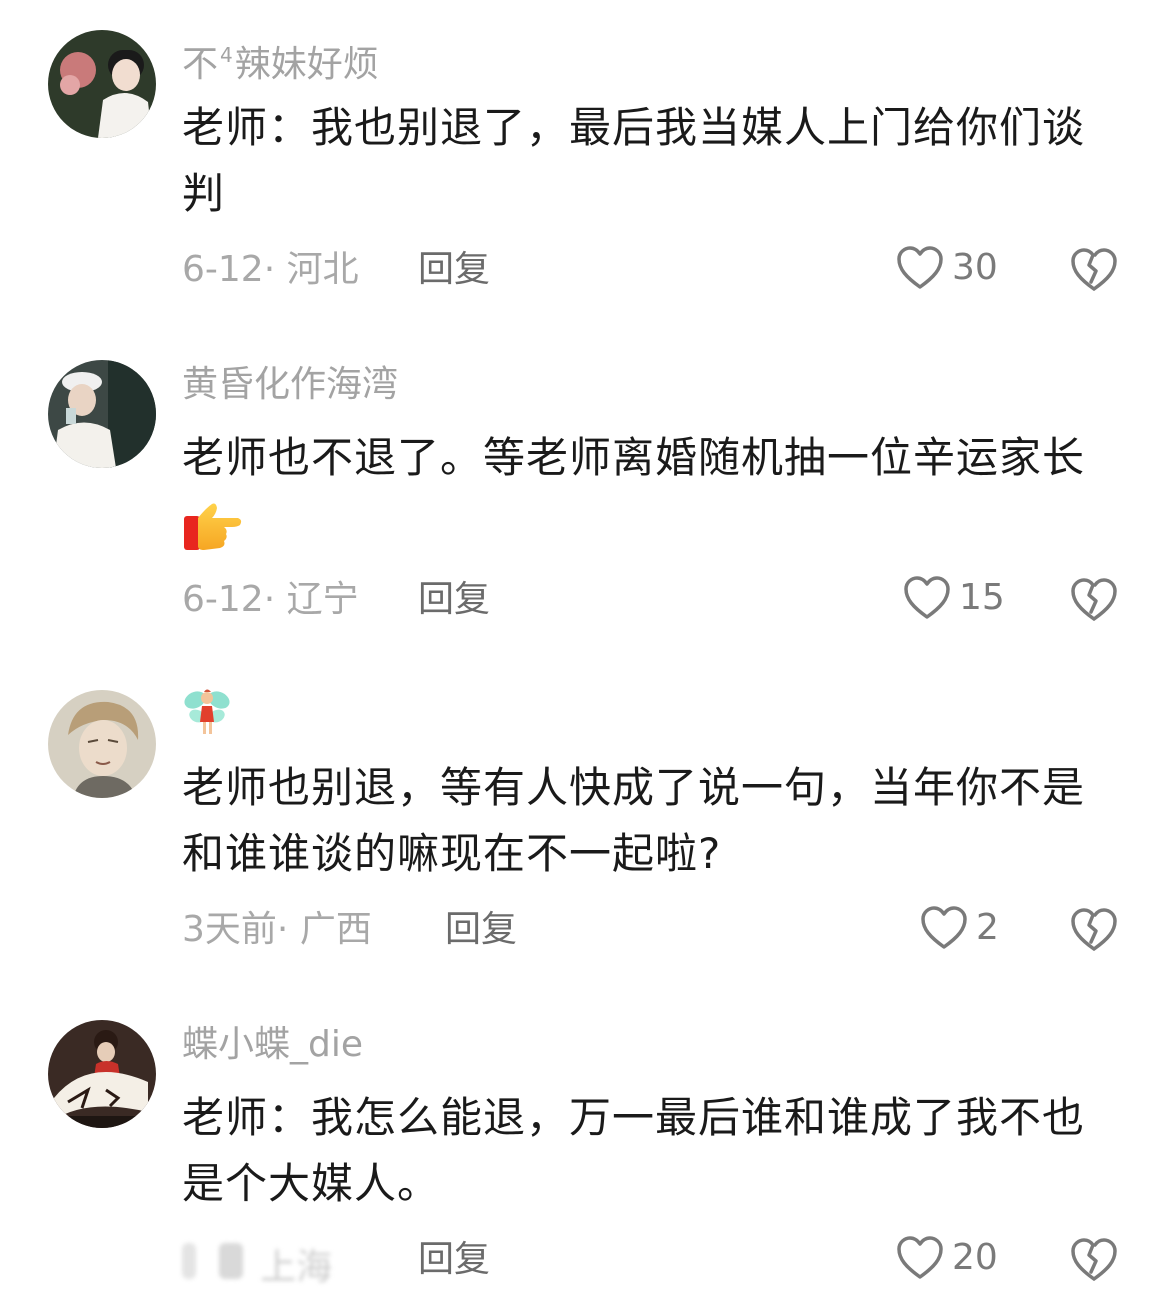 Image resolution: width=1169 pixels, height=1290 pixels. I want to click on comment-location: 上海, so click(296, 1267).